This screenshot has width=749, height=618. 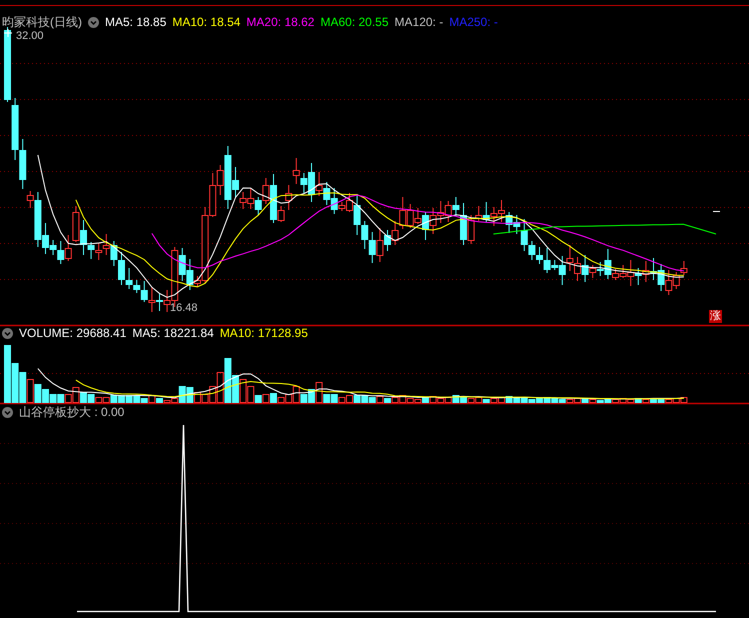 What do you see at coordinates (354, 22) in the screenshot?
I see `moving-average-label: MA60: 20.55` at bounding box center [354, 22].